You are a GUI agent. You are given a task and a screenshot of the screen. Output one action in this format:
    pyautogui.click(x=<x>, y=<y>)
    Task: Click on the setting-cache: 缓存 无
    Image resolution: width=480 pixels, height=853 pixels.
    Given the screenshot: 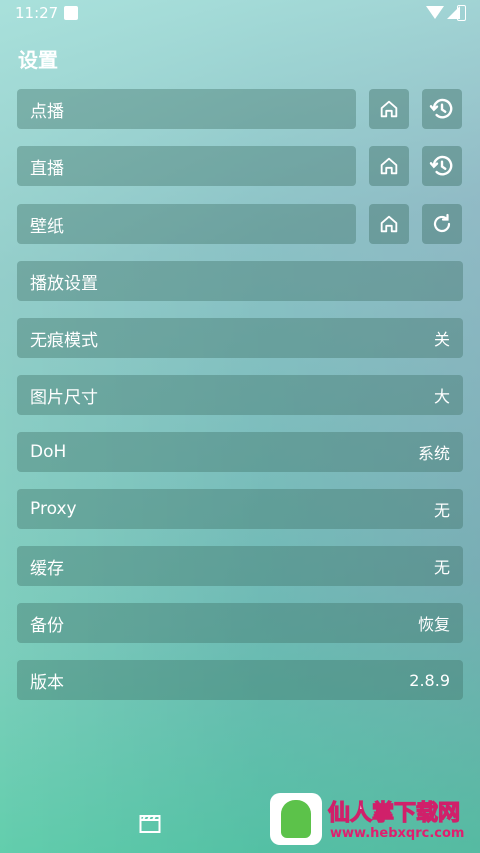 What is the action you would take?
    pyautogui.click(x=240, y=566)
    